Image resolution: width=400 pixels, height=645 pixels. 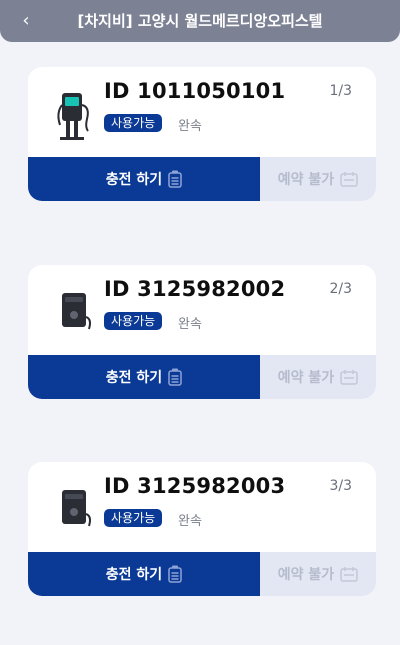 I want to click on page-title: [차지비] 고양시 월드메르디앙오피스텔, so click(x=200, y=21).